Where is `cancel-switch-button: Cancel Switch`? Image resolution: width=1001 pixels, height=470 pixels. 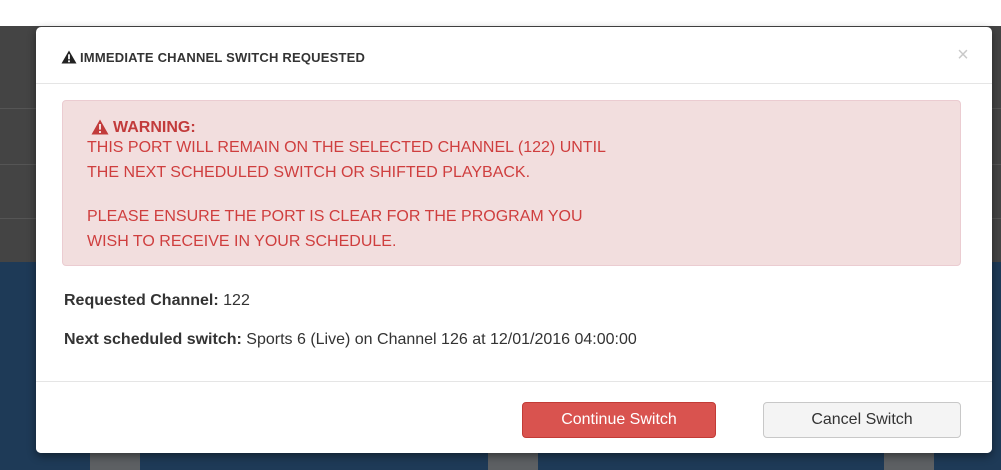 cancel-switch-button: Cancel Switch is located at coordinates (862, 420).